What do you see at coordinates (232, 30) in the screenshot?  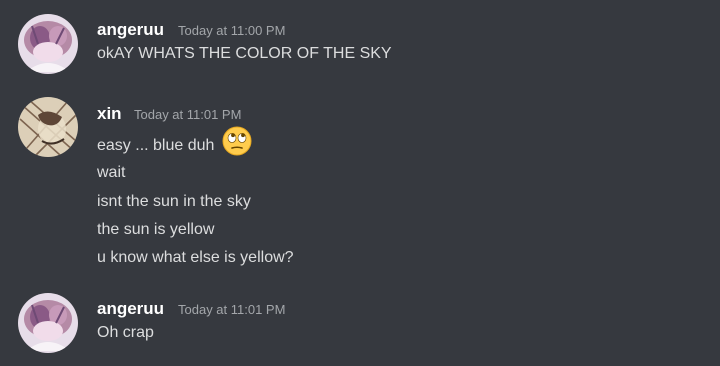 I see `message-timestamp: Today at 11:00 PM` at bounding box center [232, 30].